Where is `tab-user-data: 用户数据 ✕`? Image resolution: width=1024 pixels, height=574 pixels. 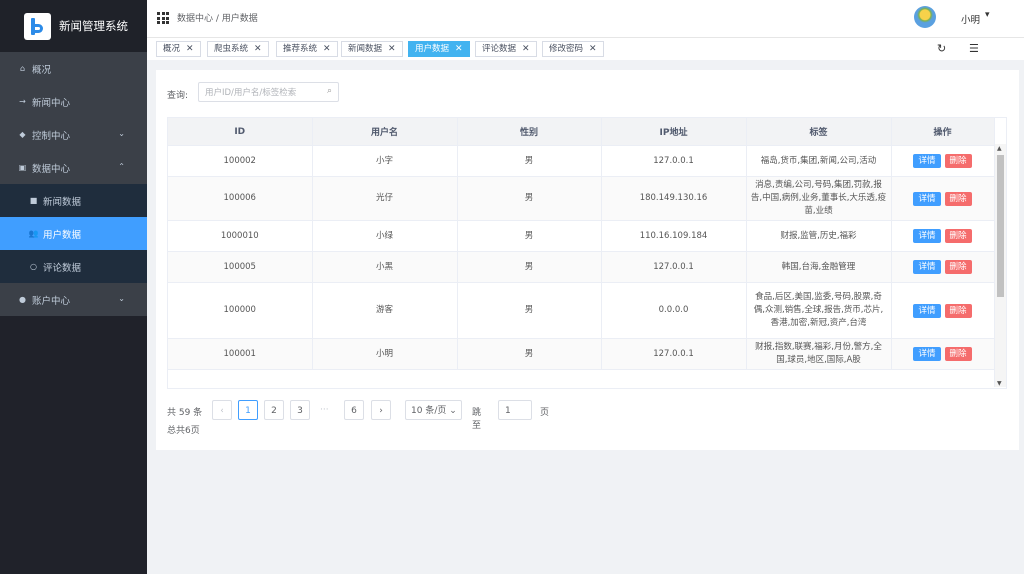
tab-user-data: 用户数据 ✕ is located at coordinates (439, 49).